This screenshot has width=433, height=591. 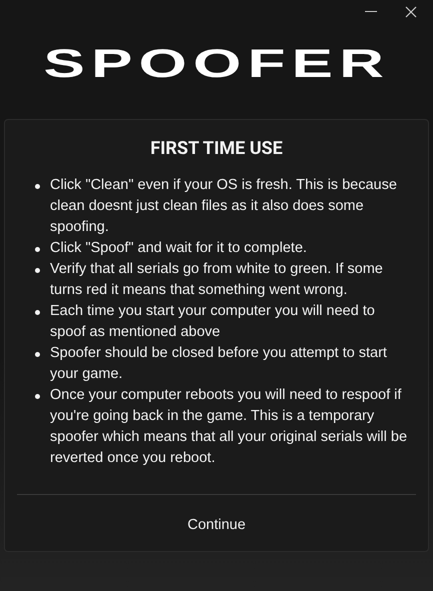 I want to click on app-logo: SPOOFER, so click(x=216, y=64).